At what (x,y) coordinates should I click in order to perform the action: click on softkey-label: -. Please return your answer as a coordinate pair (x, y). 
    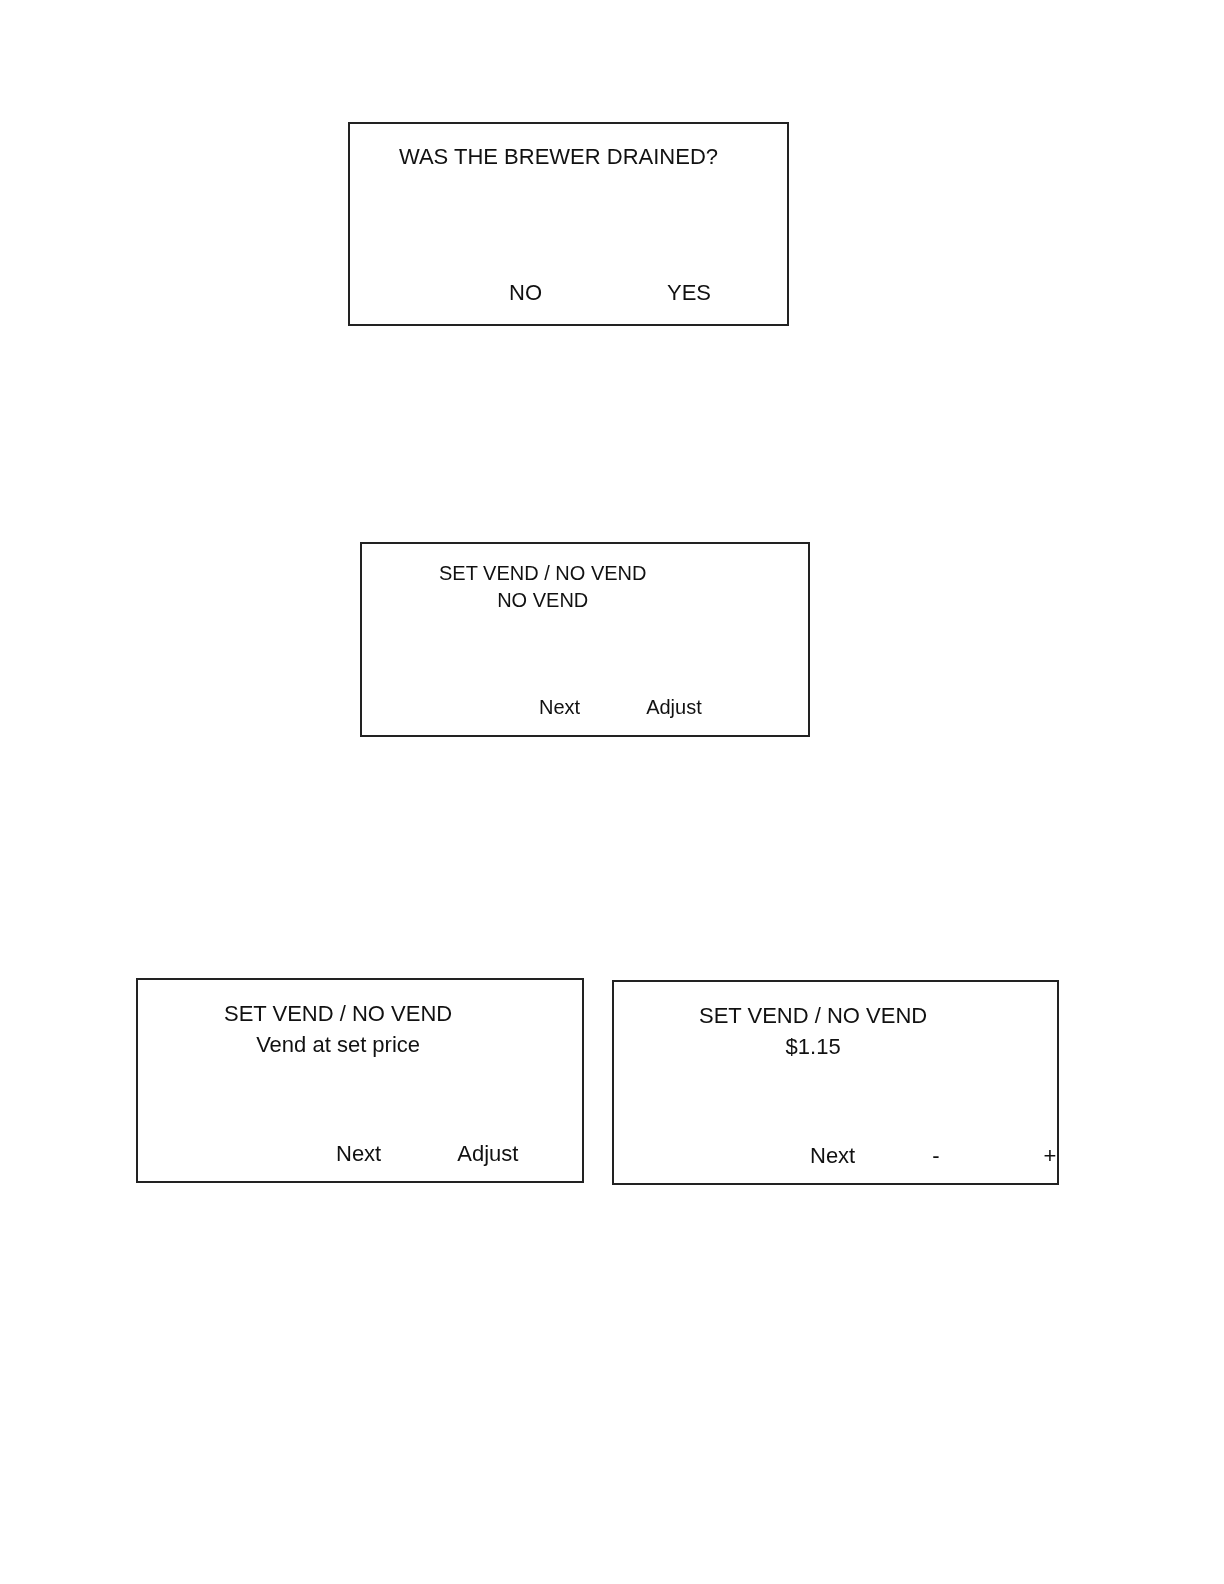
    Looking at the image, I should click on (936, 1156).